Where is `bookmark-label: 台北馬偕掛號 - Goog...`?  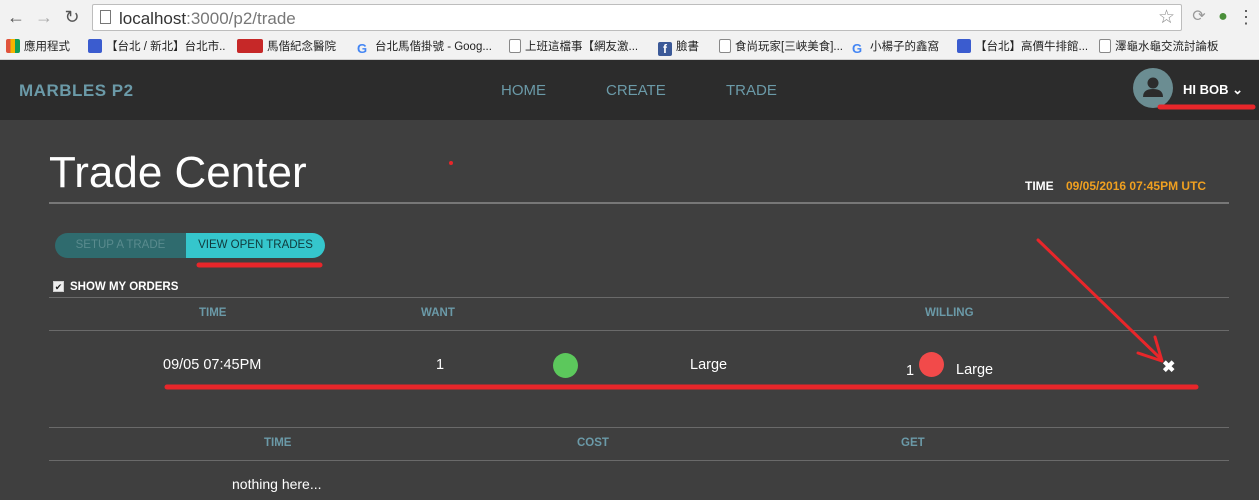
bookmark-label: 台北馬偕掛號 - Goog... is located at coordinates (433, 47).